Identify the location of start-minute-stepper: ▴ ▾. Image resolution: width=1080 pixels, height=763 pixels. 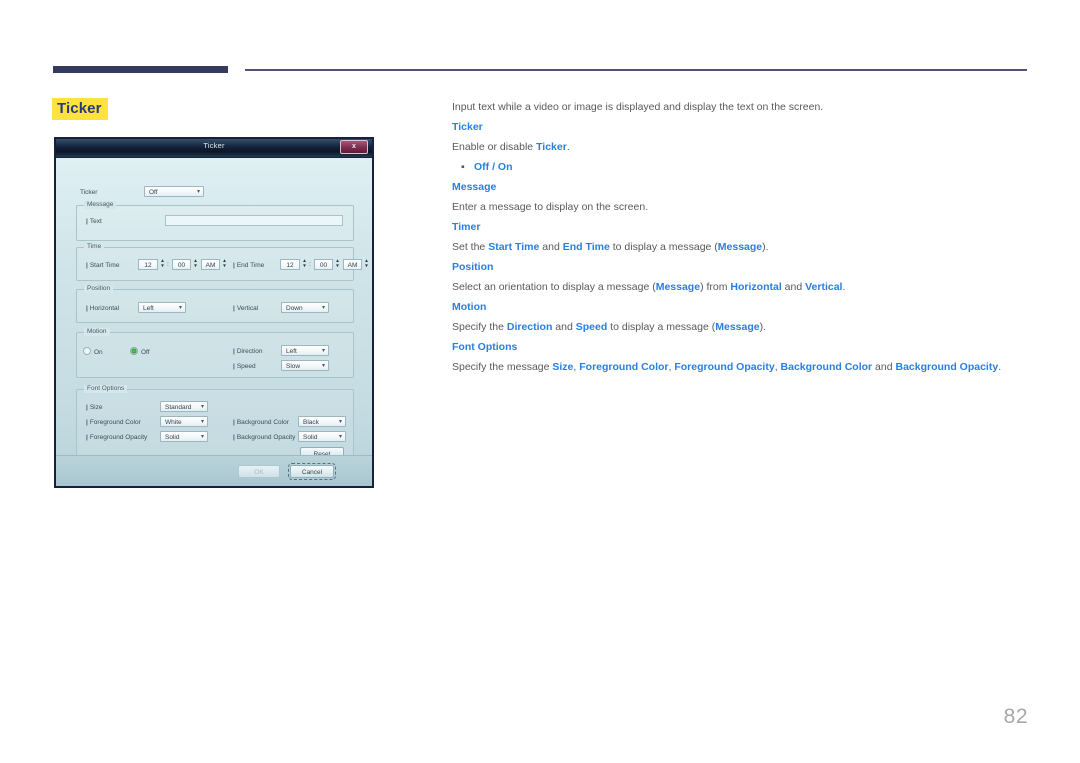
(195, 264).